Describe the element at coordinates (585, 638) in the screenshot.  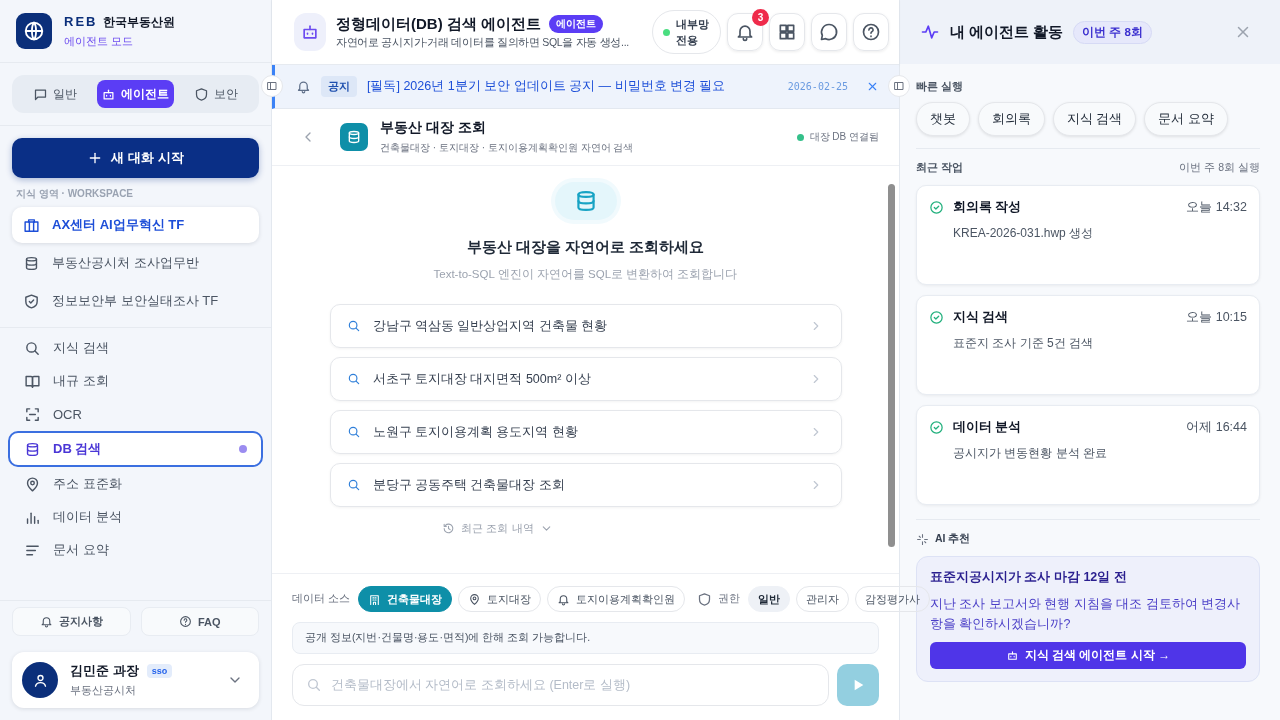
I see `info-note: 공개 정보(지번·건물명·용도·면적)에 한해 조회 가능합니다.` at that location.